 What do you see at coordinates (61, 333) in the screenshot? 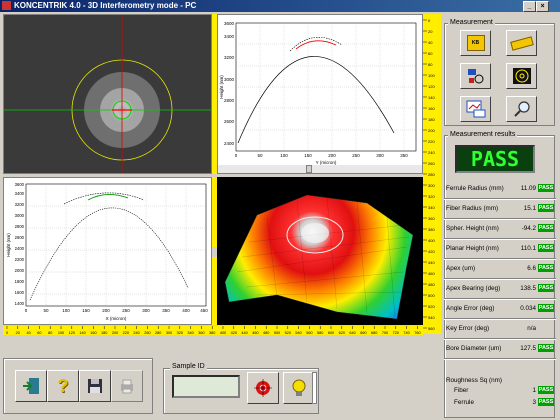
I see `ruler-tick-label: 100` at bounding box center [61, 333].